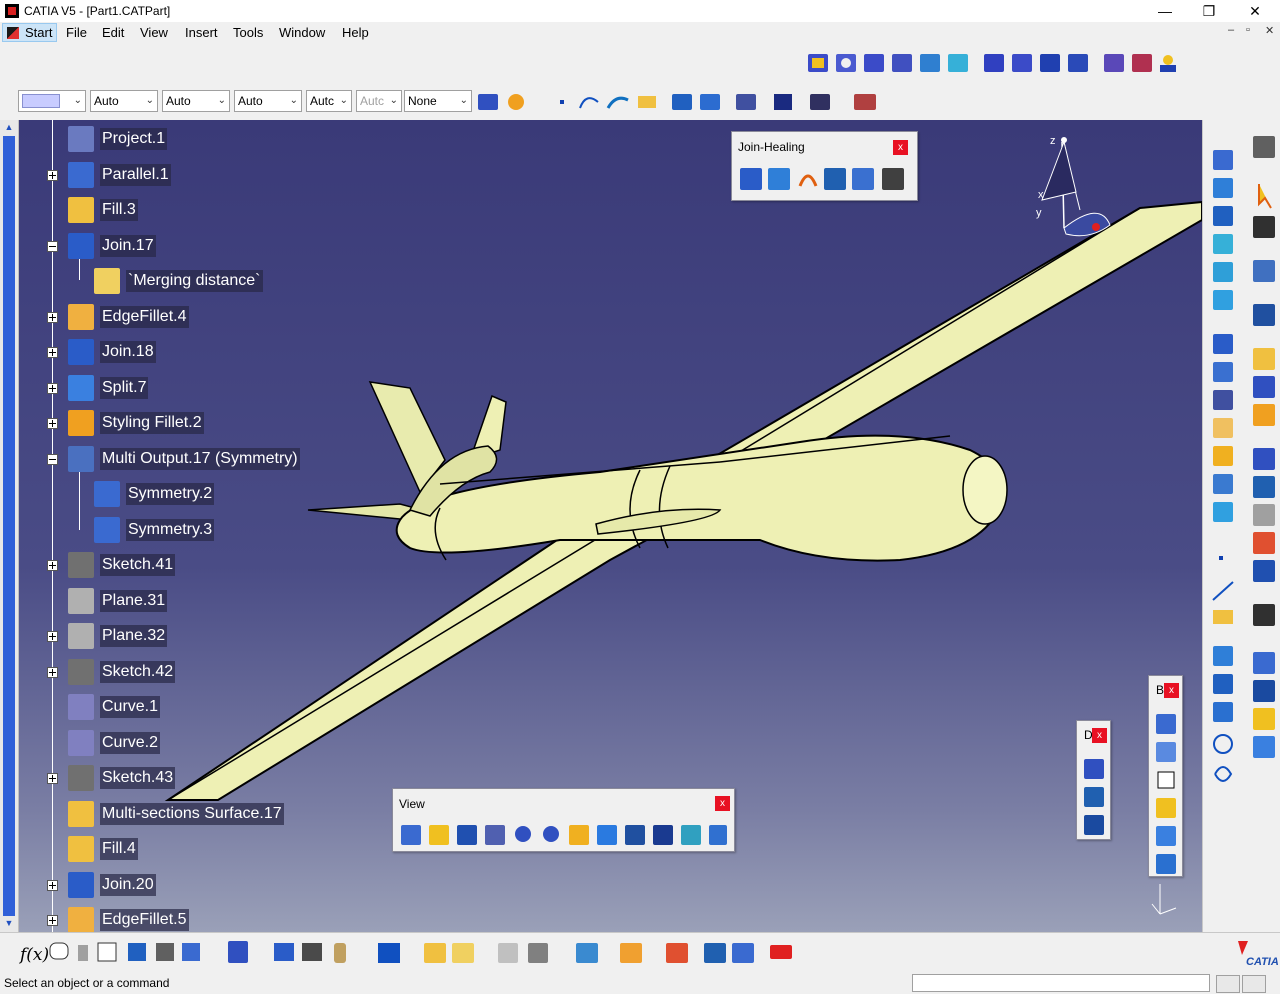  I want to click on line-type-combo: Auto ⌄, so click(268, 101).